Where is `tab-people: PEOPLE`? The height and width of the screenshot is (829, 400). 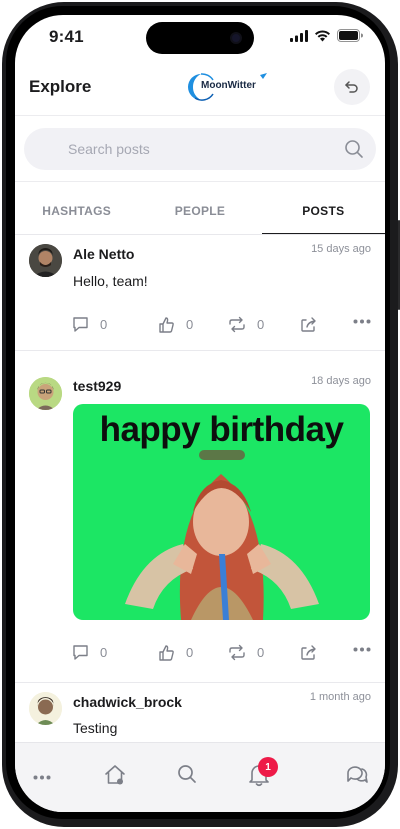
tab-people: PEOPLE is located at coordinates (199, 215).